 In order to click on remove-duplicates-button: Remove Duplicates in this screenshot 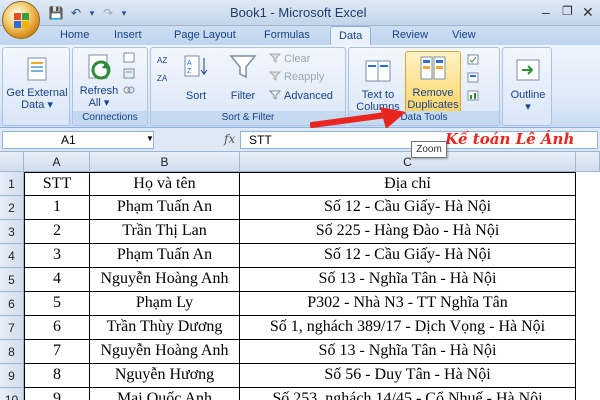, I will do `click(433, 82)`.